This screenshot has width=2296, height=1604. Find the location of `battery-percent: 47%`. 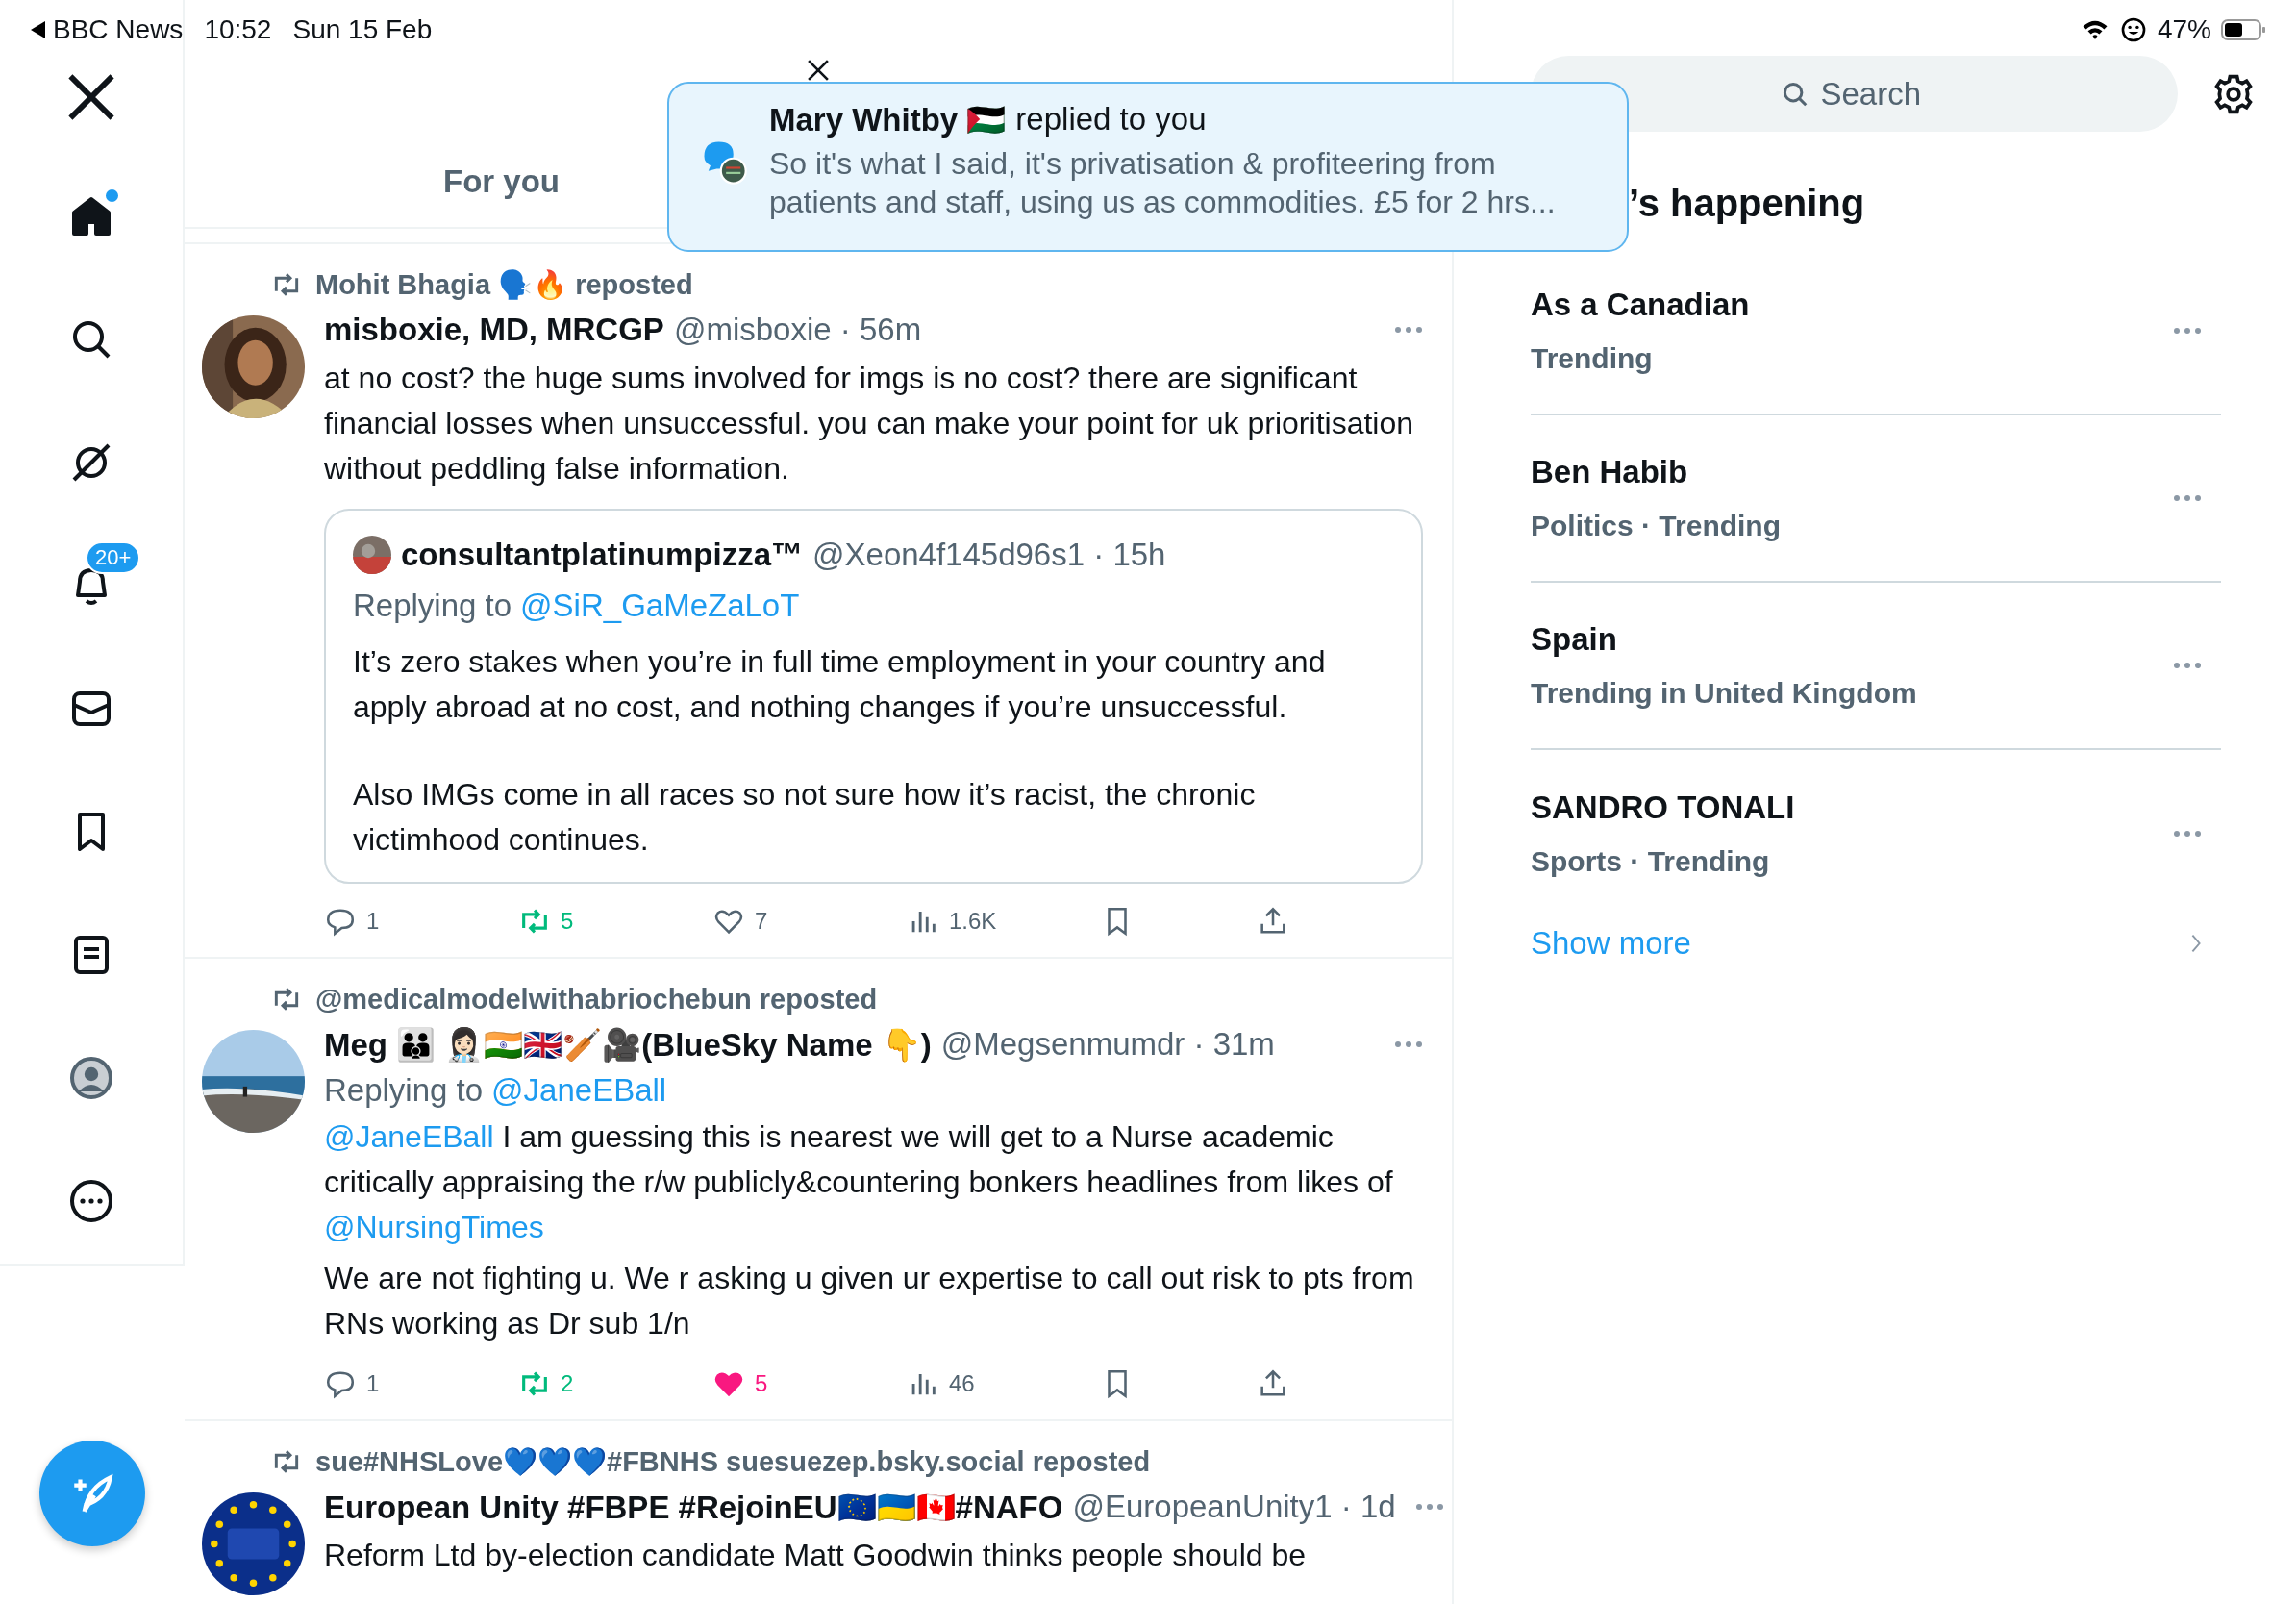

battery-percent: 47% is located at coordinates (2184, 29).